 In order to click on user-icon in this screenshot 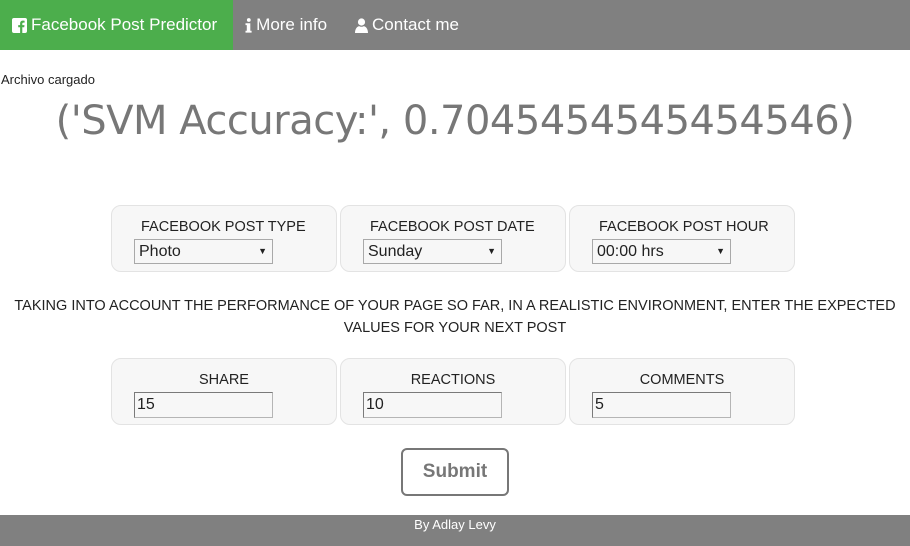, I will do `click(362, 25)`.